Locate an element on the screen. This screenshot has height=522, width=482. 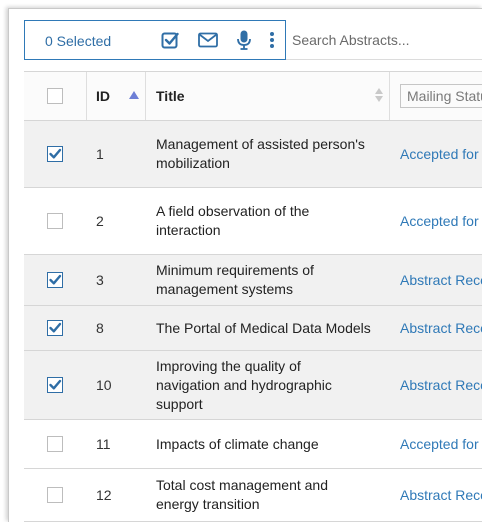
row-title-line: Minimum requirements of is located at coordinates (235, 270).